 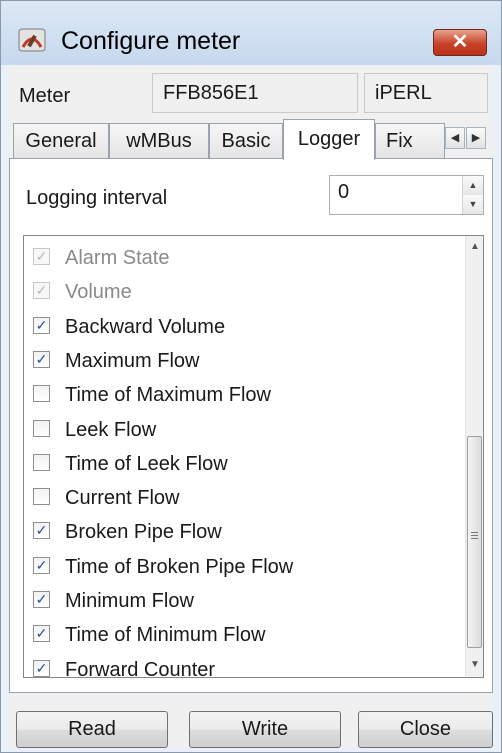 I want to click on close-button: Close, so click(x=425, y=729).